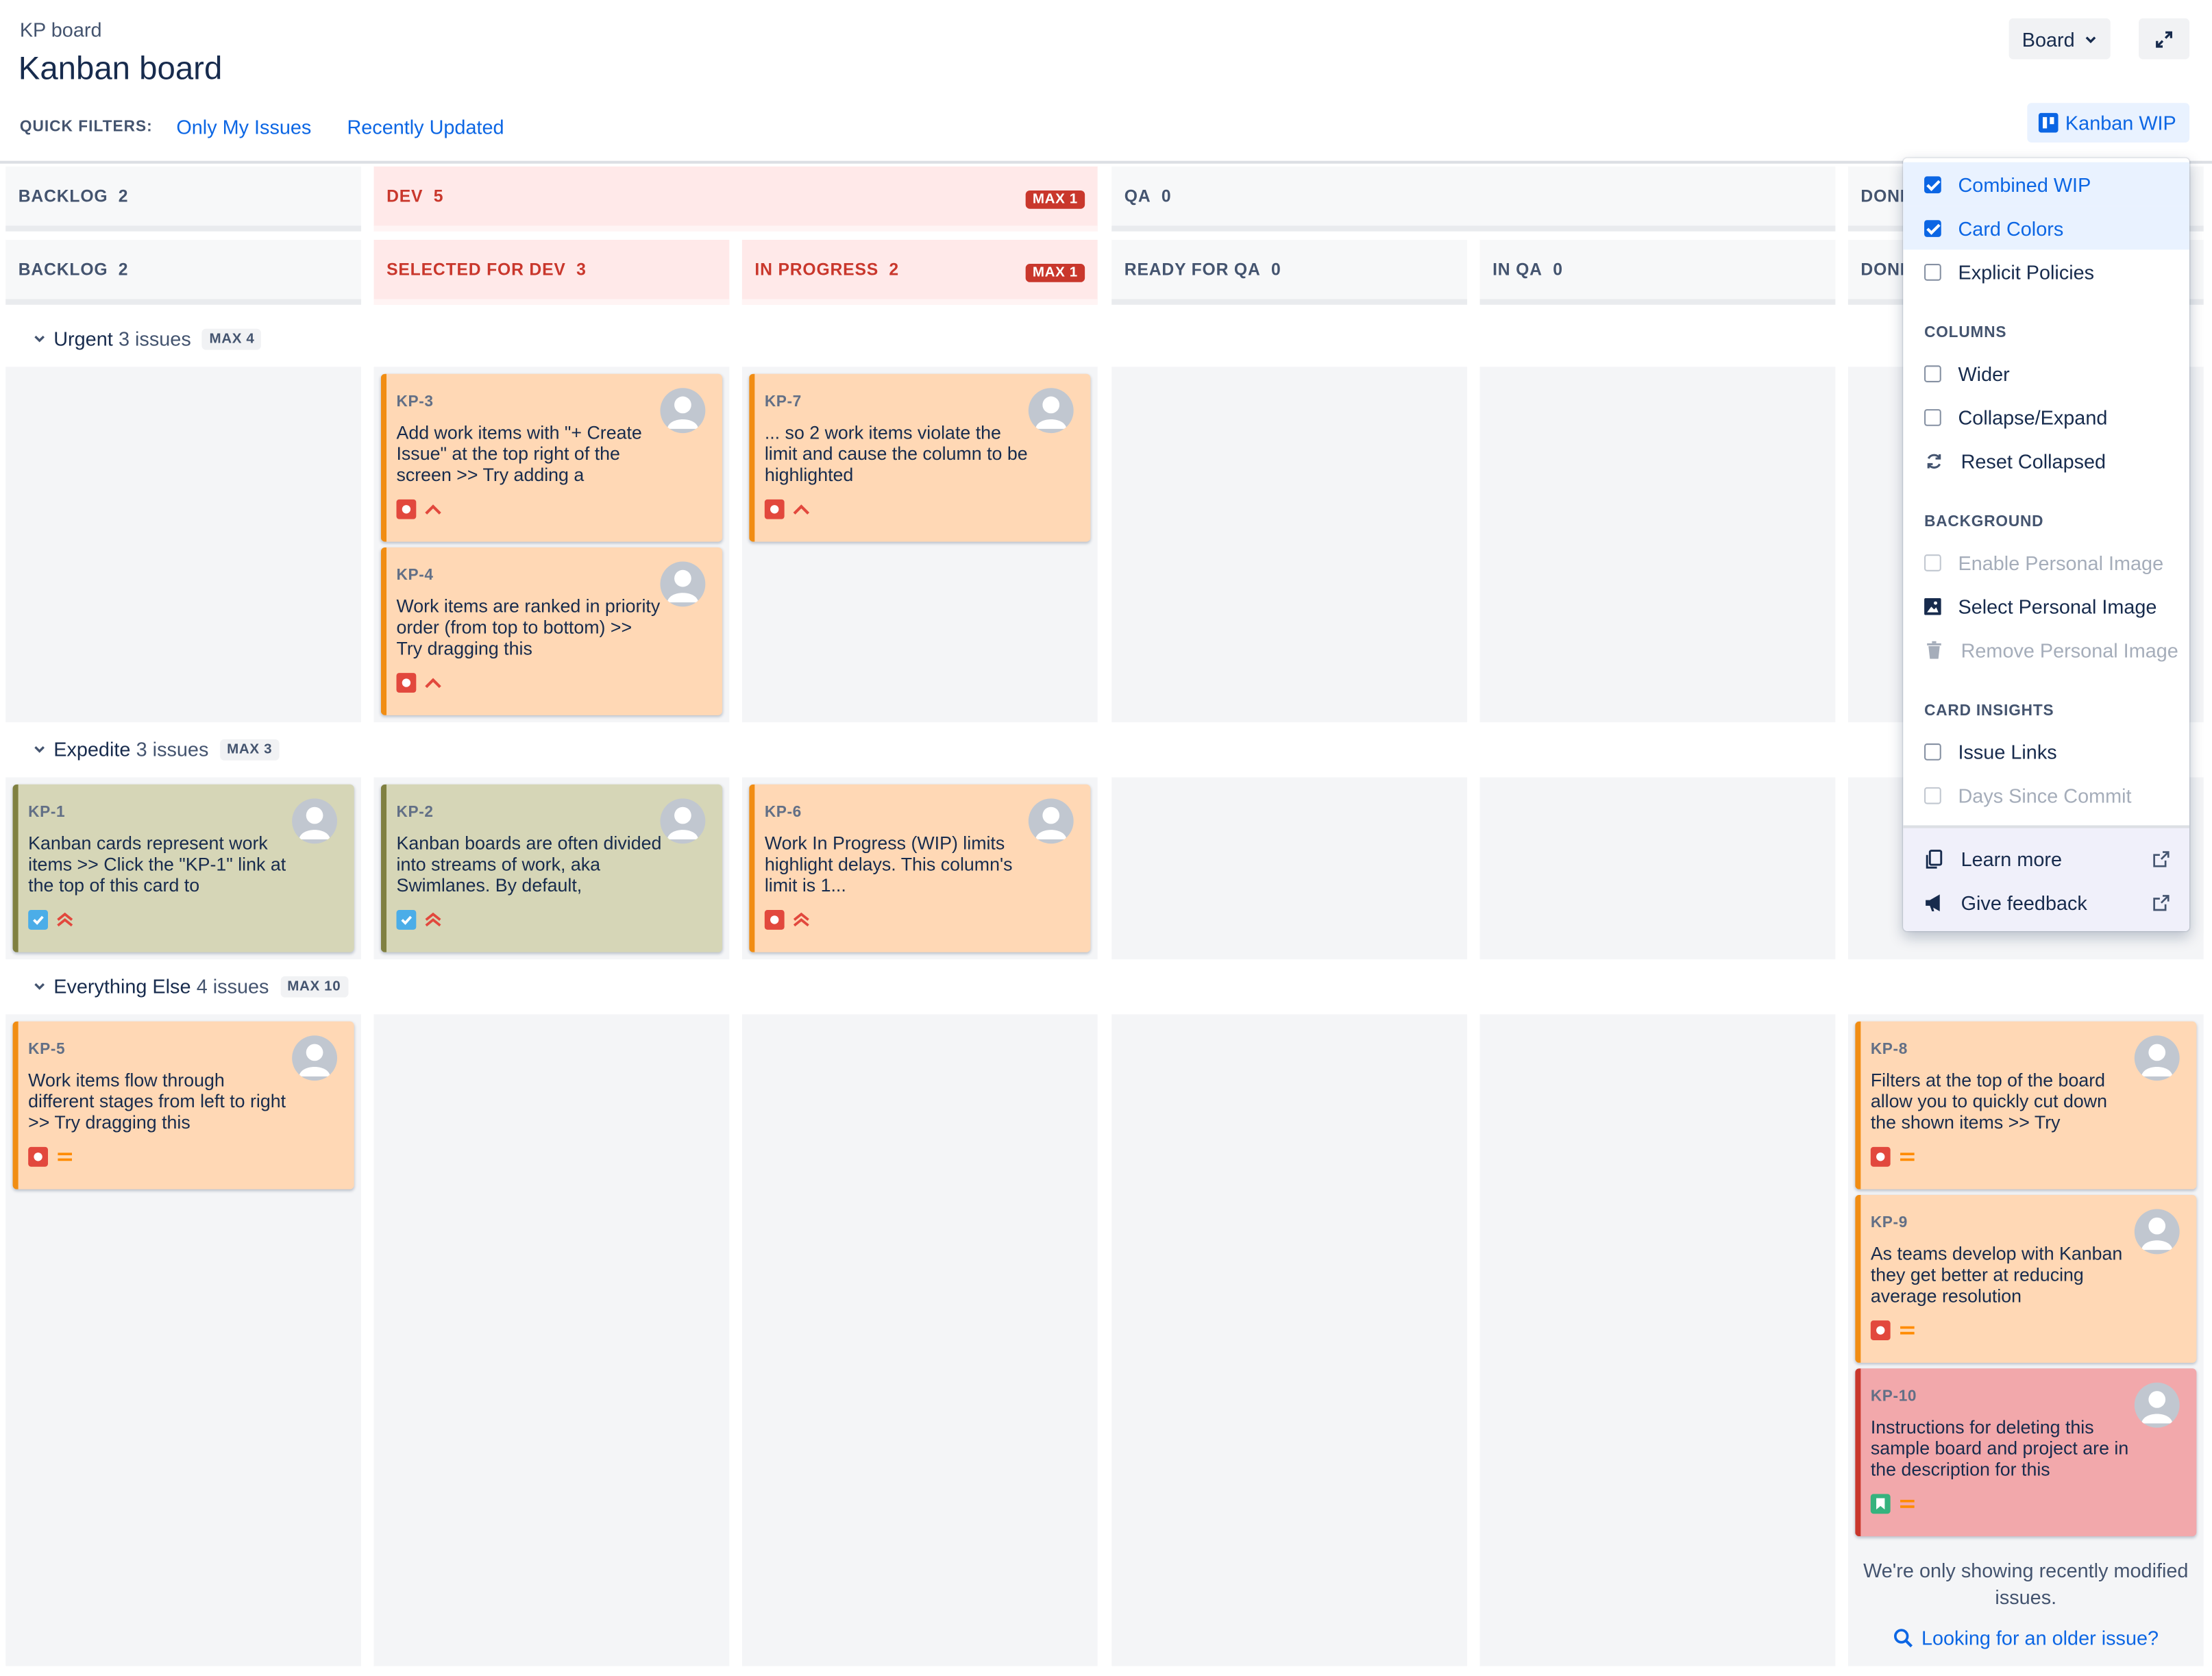 The image size is (2212, 1676). What do you see at coordinates (783, 813) in the screenshot?
I see `issue-key-link: KP-6` at bounding box center [783, 813].